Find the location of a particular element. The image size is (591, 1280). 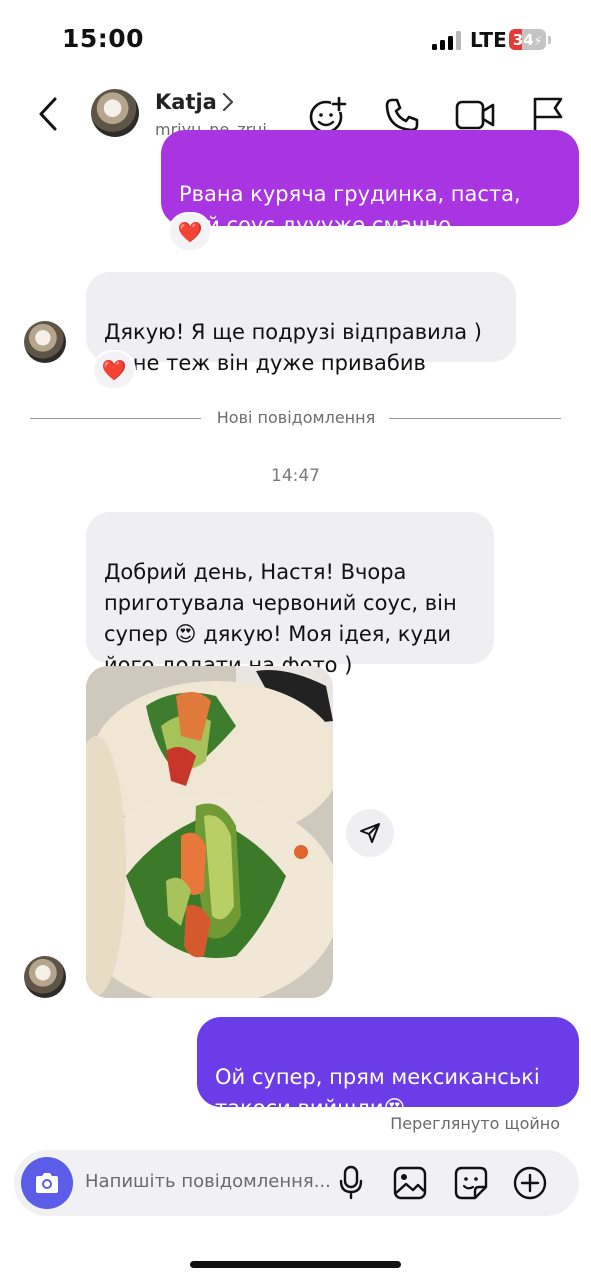

phone-icon is located at coordinates (402, 115).